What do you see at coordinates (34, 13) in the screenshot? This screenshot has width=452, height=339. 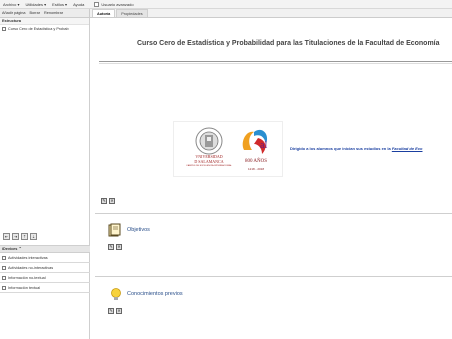 I see `delete-button: Borrar` at bounding box center [34, 13].